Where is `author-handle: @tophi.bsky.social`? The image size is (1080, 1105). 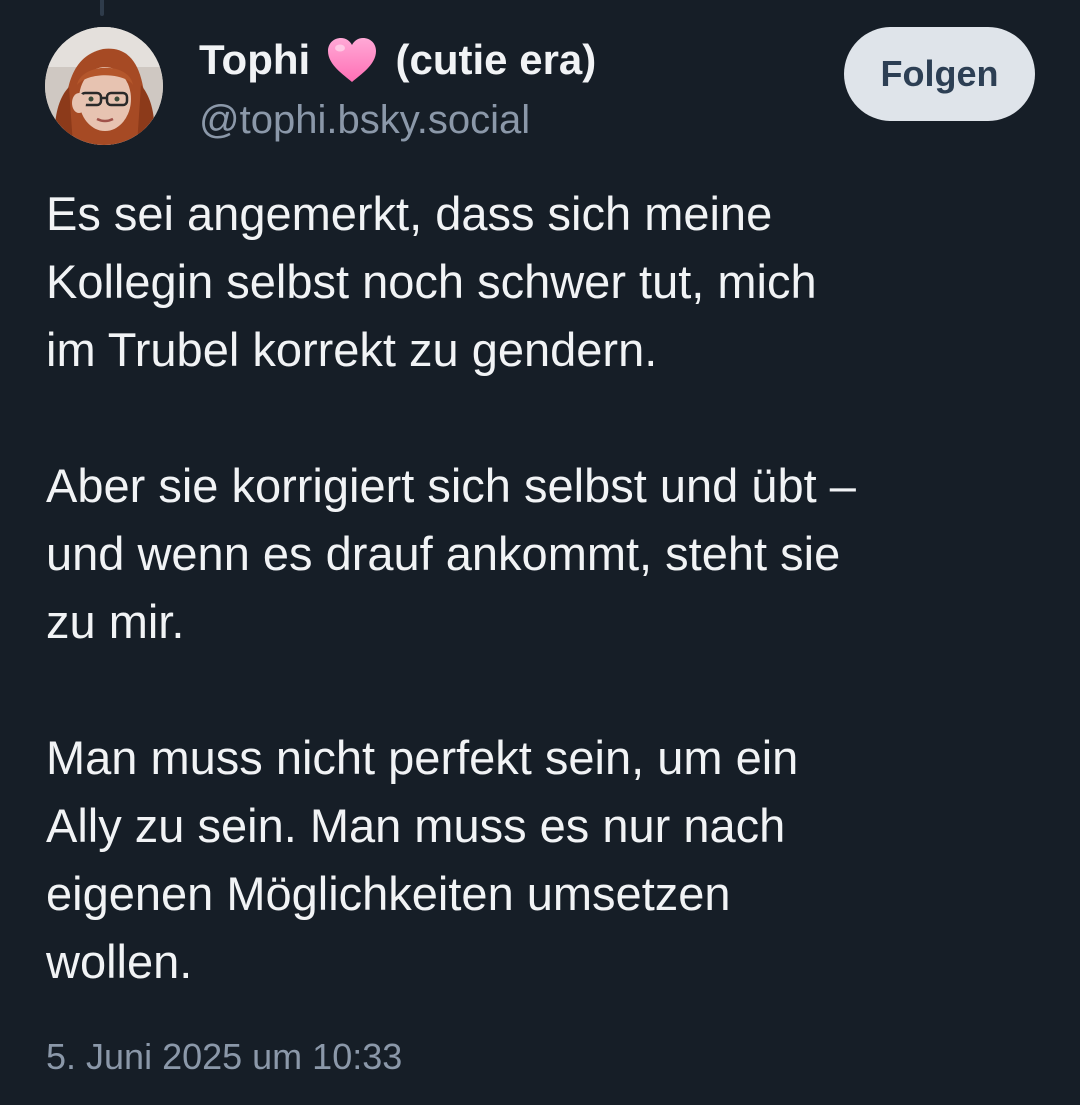 author-handle: @tophi.bsky.social is located at coordinates (364, 120).